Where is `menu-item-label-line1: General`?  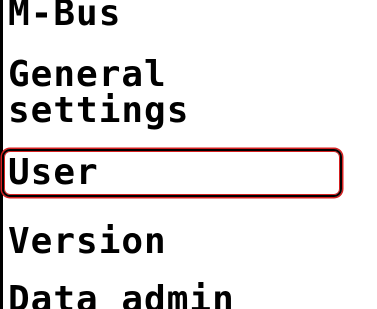
menu-item-label-line1: General is located at coordinates (87, 74).